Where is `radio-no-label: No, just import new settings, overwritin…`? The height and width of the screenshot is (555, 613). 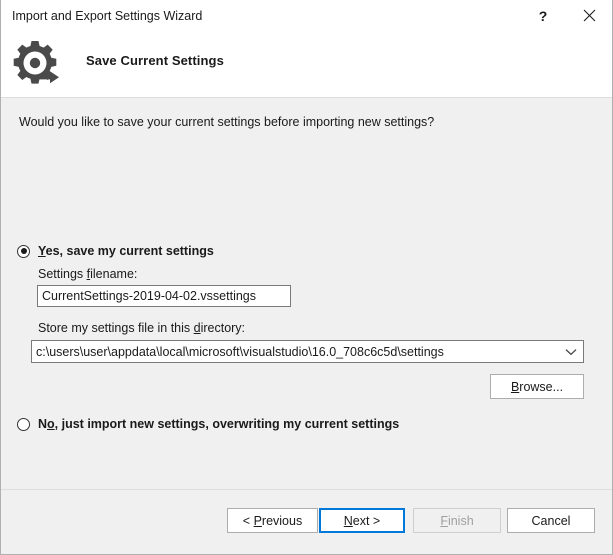
radio-no-label: No, just import new settings, overwritin… is located at coordinates (218, 424).